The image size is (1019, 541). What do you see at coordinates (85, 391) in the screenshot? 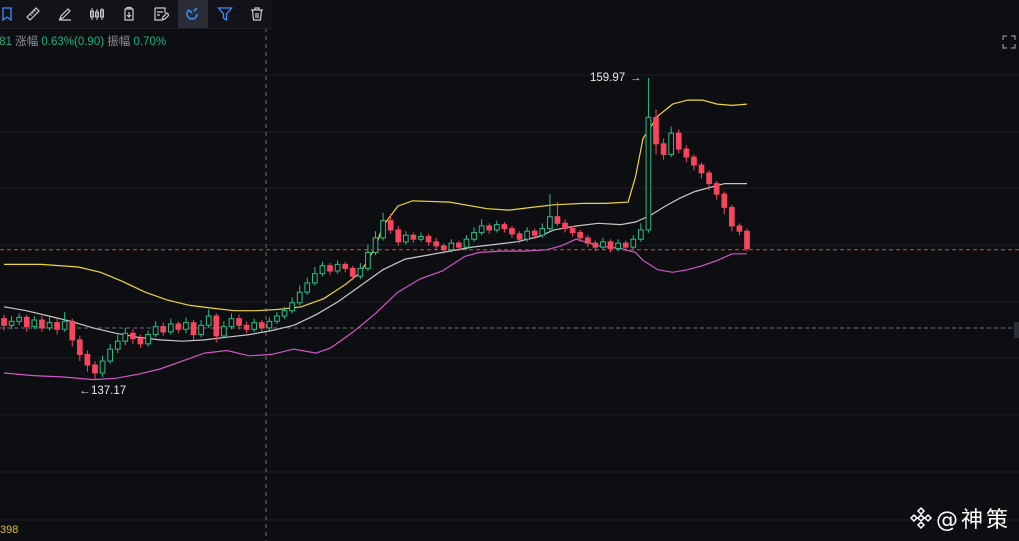
I see `low-arrow: ←` at bounding box center [85, 391].